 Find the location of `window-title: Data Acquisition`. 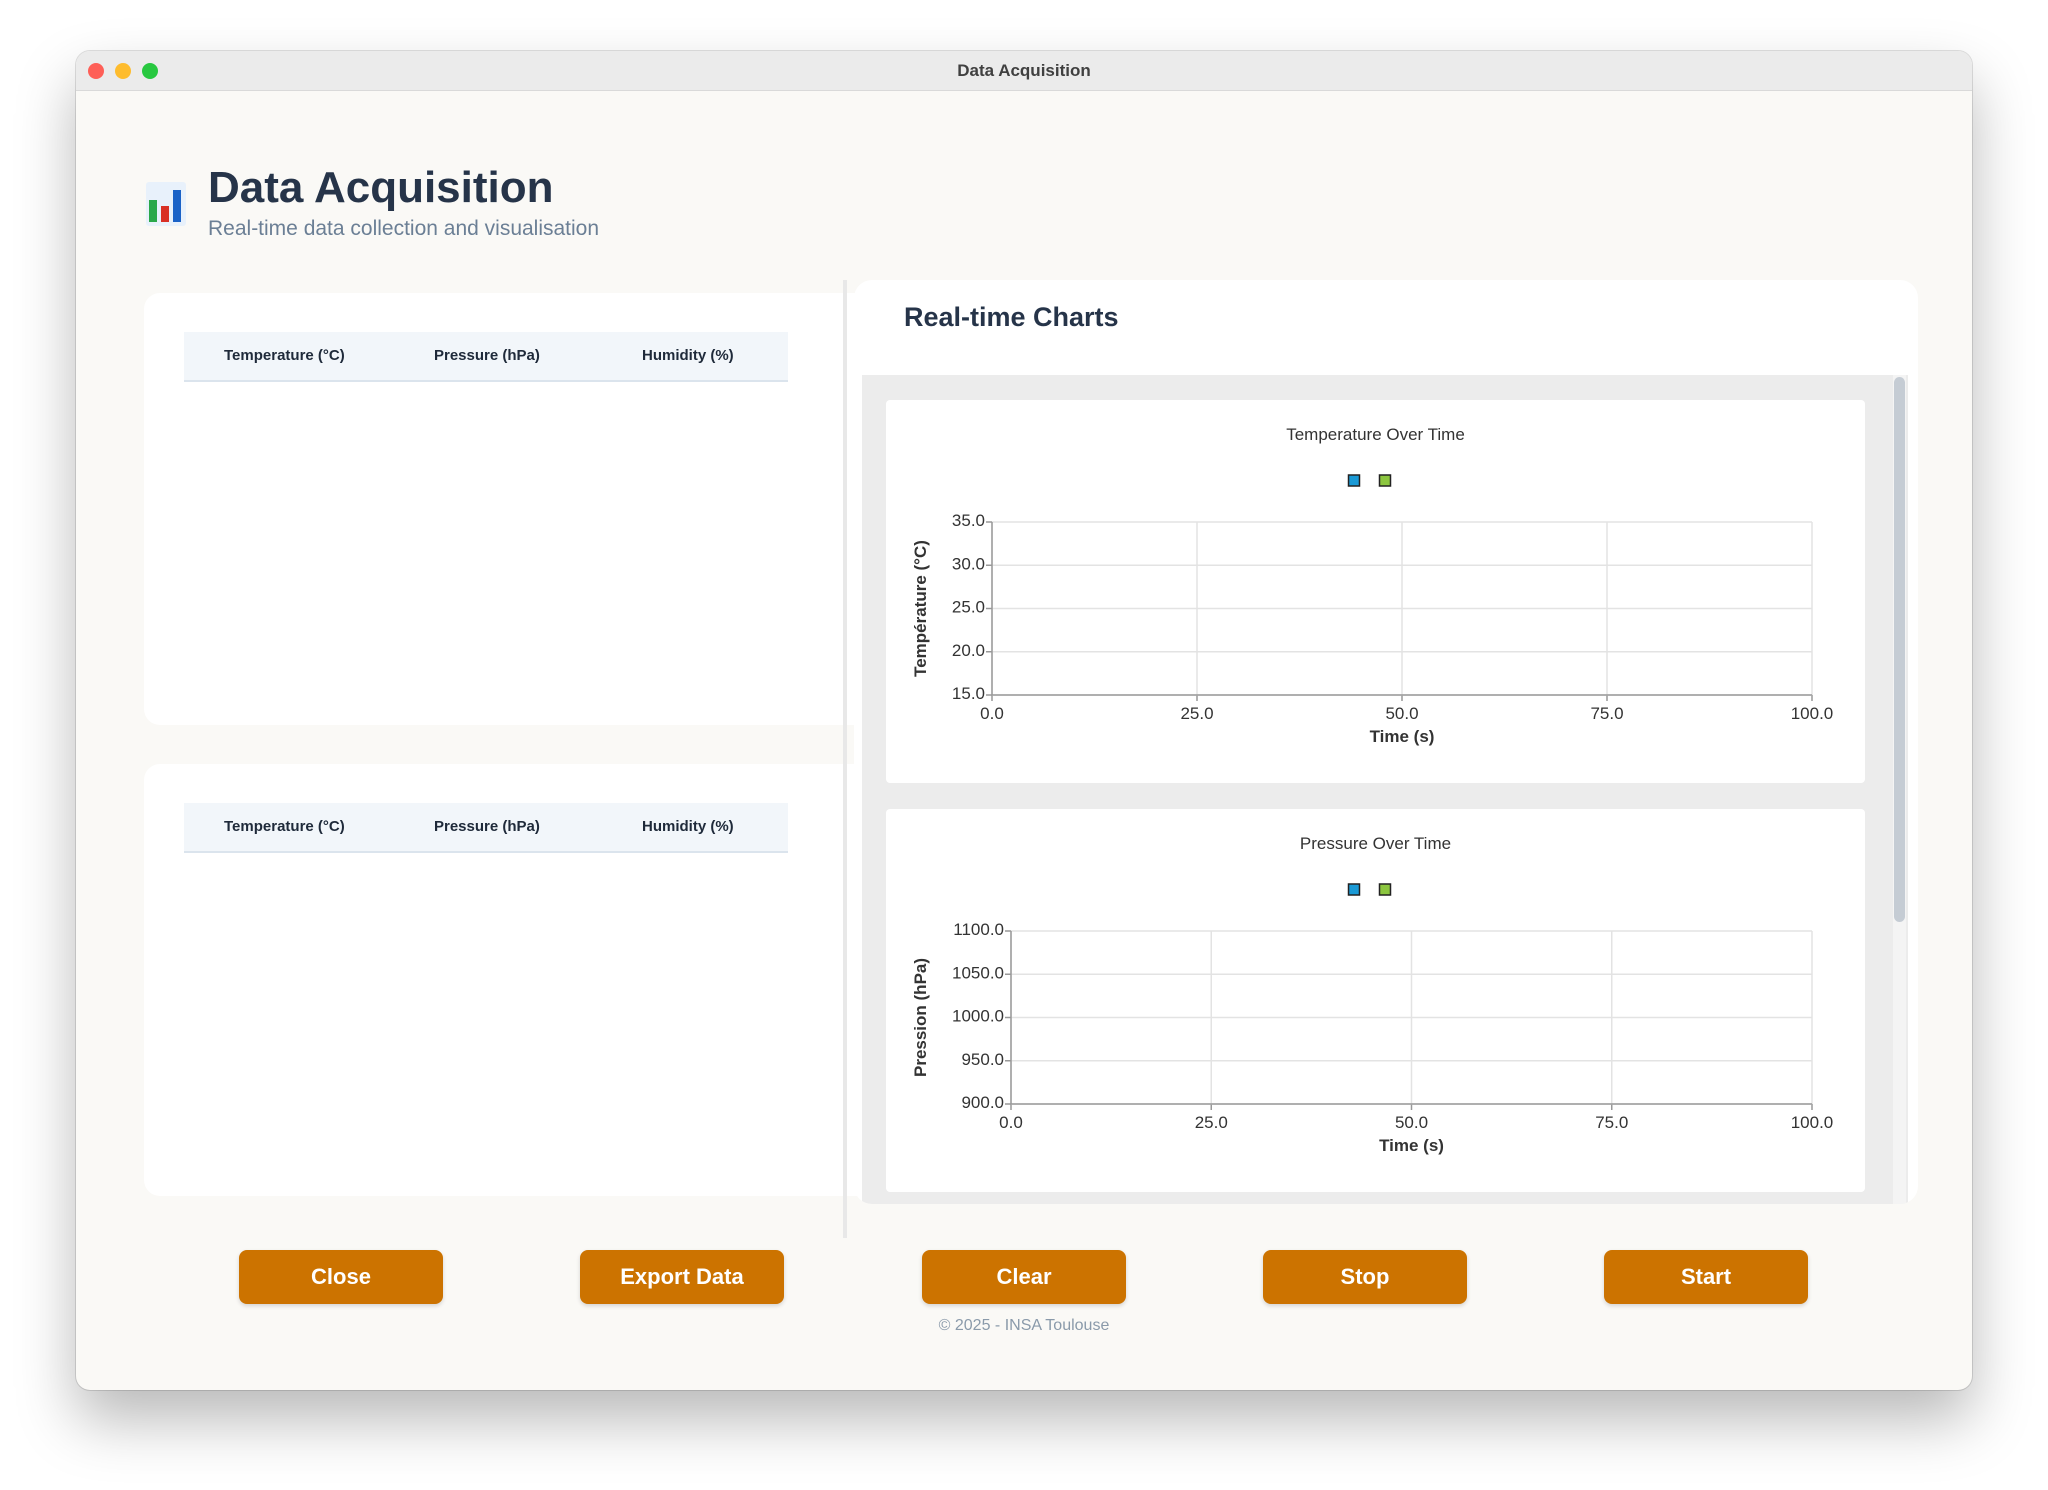

window-title: Data Acquisition is located at coordinates (1024, 70).